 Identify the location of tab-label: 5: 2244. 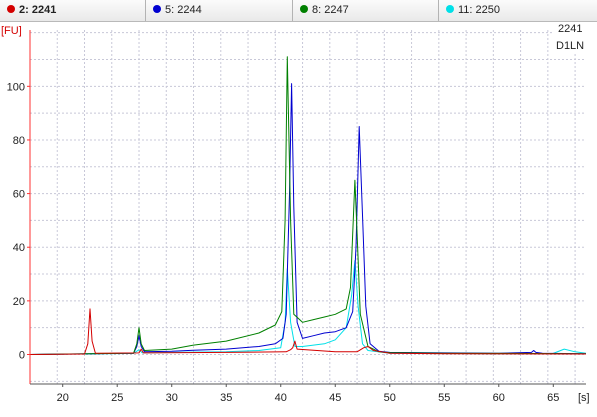
(183, 10).